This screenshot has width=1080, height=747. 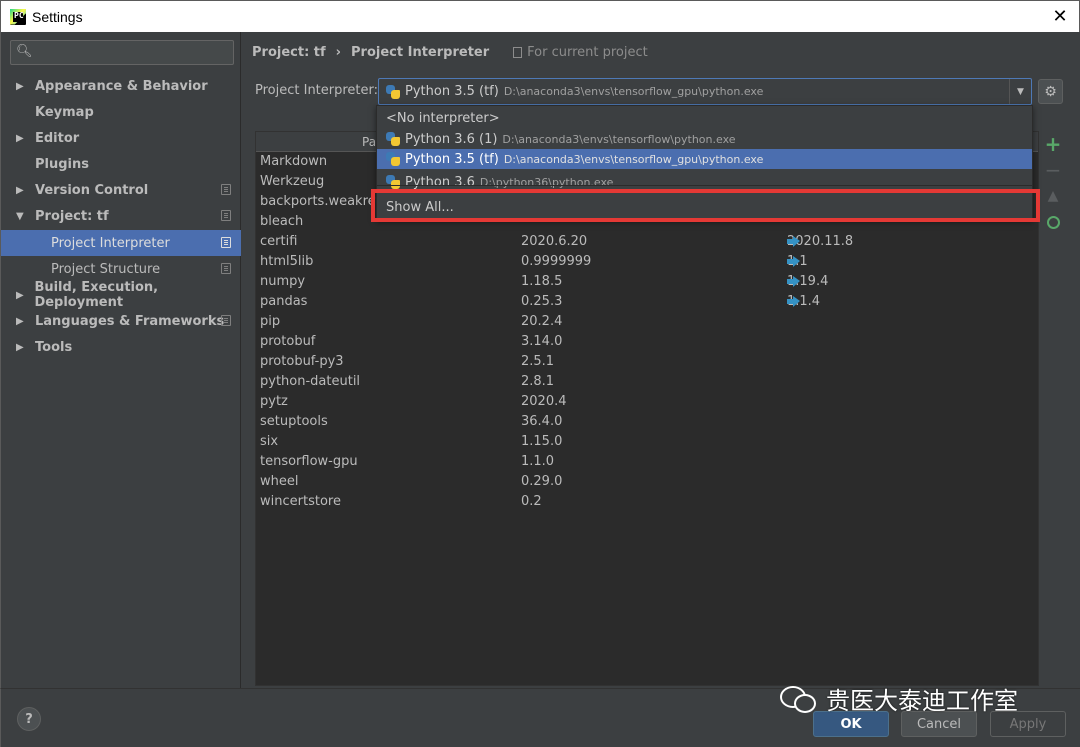 I want to click on sidebar-item-label: Project Interpreter, so click(x=110, y=243).